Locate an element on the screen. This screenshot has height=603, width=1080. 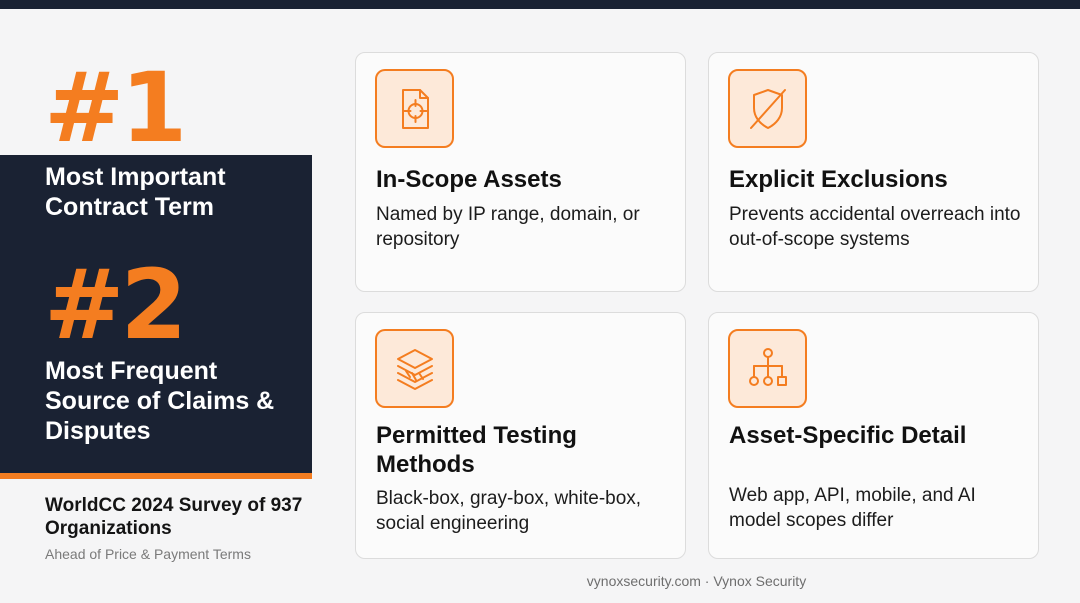
shield-off-icon is located at coordinates (767, 108).